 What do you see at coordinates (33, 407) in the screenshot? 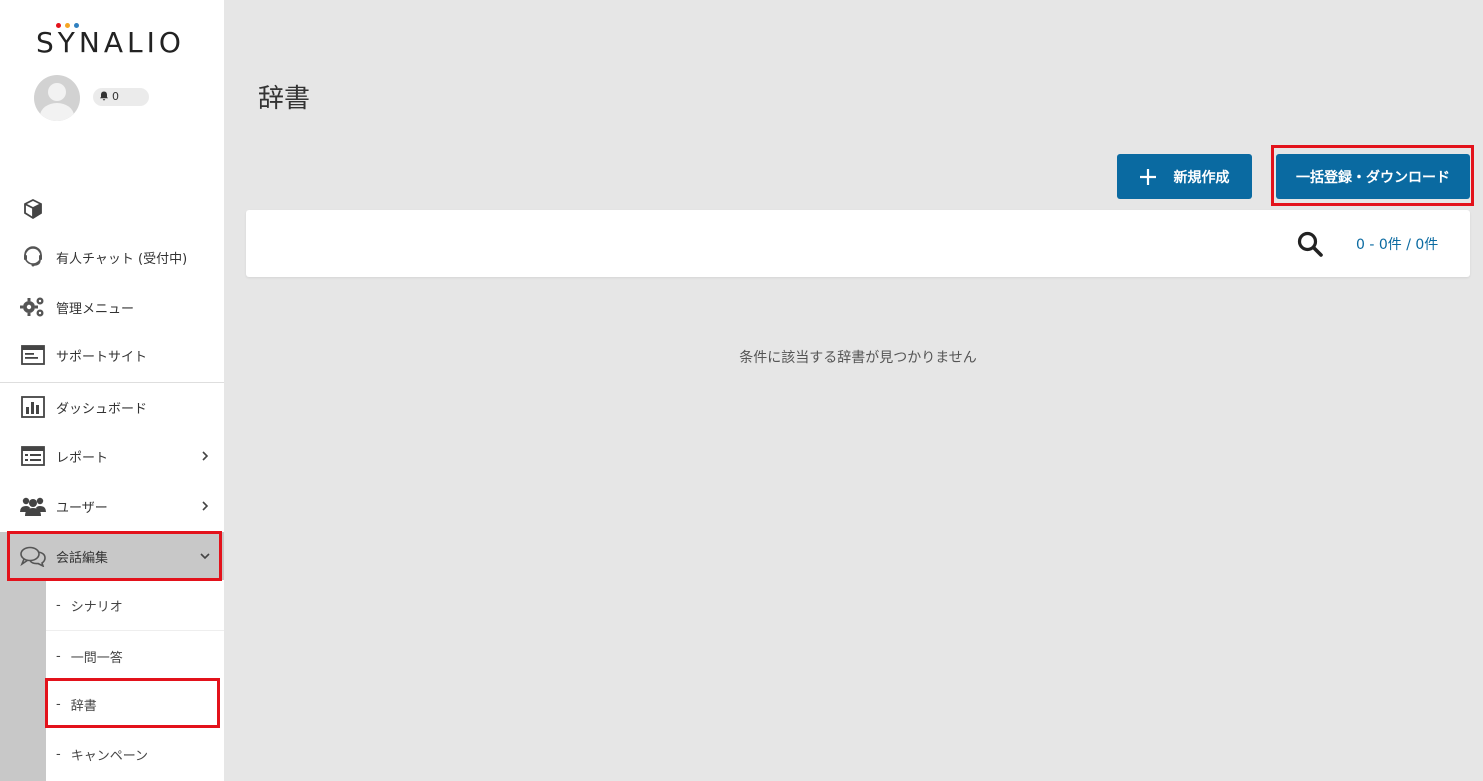
I see `bar-chart-icon` at bounding box center [33, 407].